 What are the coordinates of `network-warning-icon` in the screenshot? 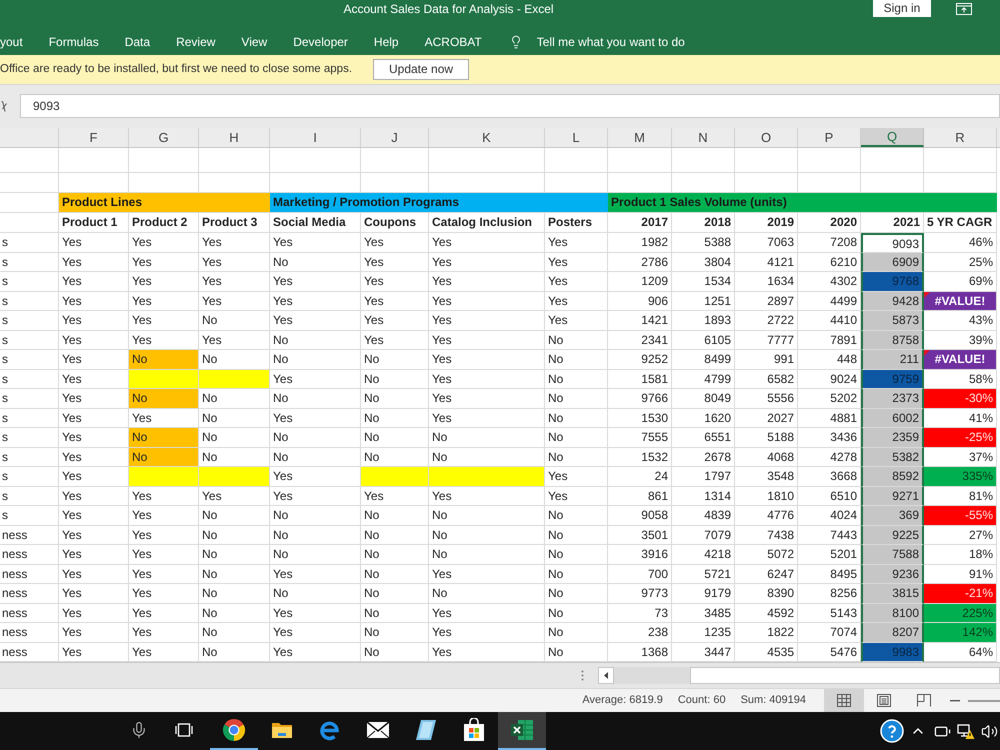 It's located at (966, 731).